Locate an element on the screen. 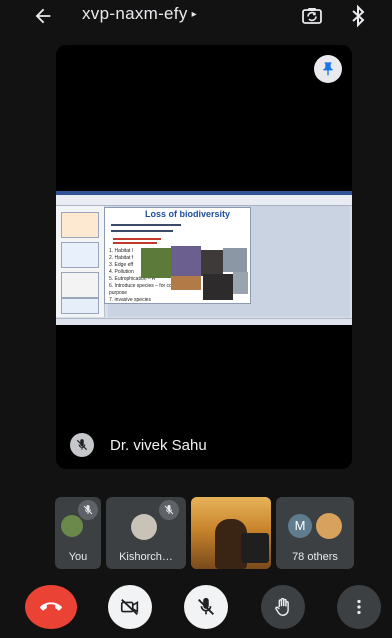 The height and width of the screenshot is (638, 392). raise-hand-button is located at coordinates (283, 607).